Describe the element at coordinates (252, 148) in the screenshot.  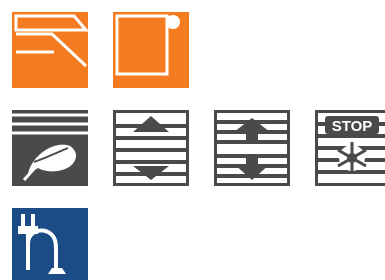
I see `blinds-move-icon` at that location.